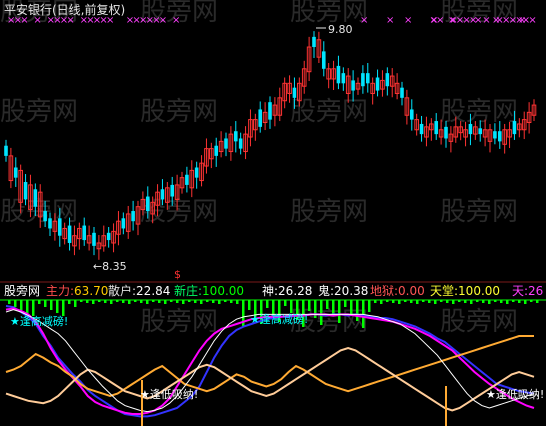  Describe the element at coordinates (326, 290) in the screenshot. I see `readout-label: 鬼:` at that location.